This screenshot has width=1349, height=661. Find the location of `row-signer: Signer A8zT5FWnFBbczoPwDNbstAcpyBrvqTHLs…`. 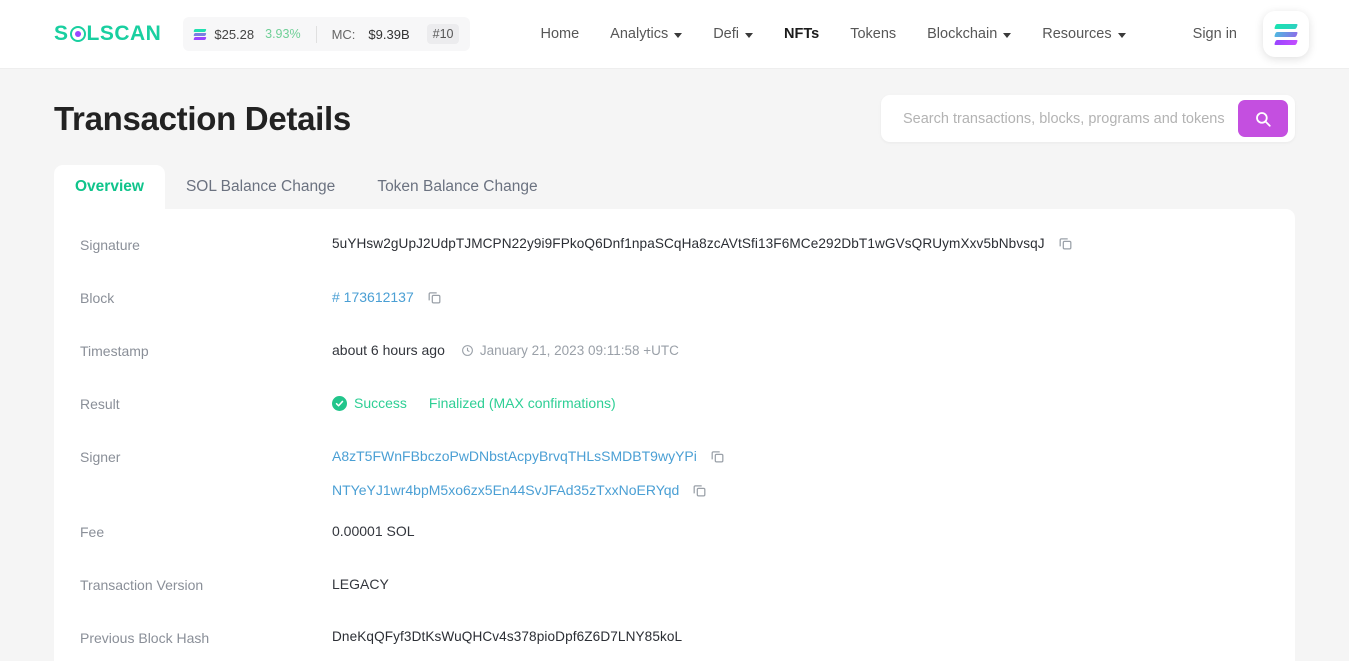

row-signer: Signer A8zT5FWnFBbczoPwDNbstAcpyBrvqTHLs… is located at coordinates (674, 473).